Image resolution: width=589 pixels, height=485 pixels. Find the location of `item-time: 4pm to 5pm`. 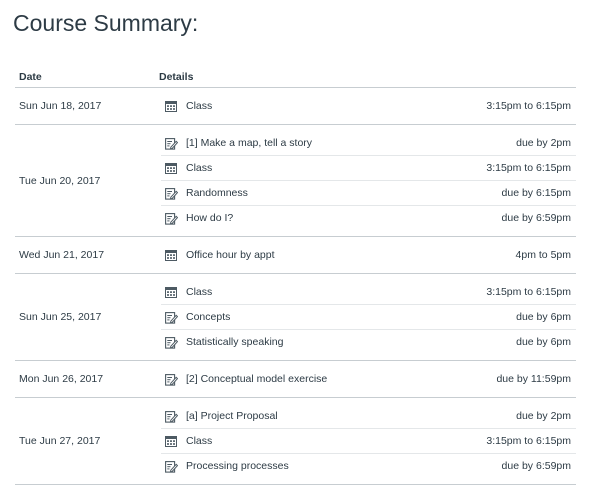

item-time: 4pm to 5pm is located at coordinates (543, 255).